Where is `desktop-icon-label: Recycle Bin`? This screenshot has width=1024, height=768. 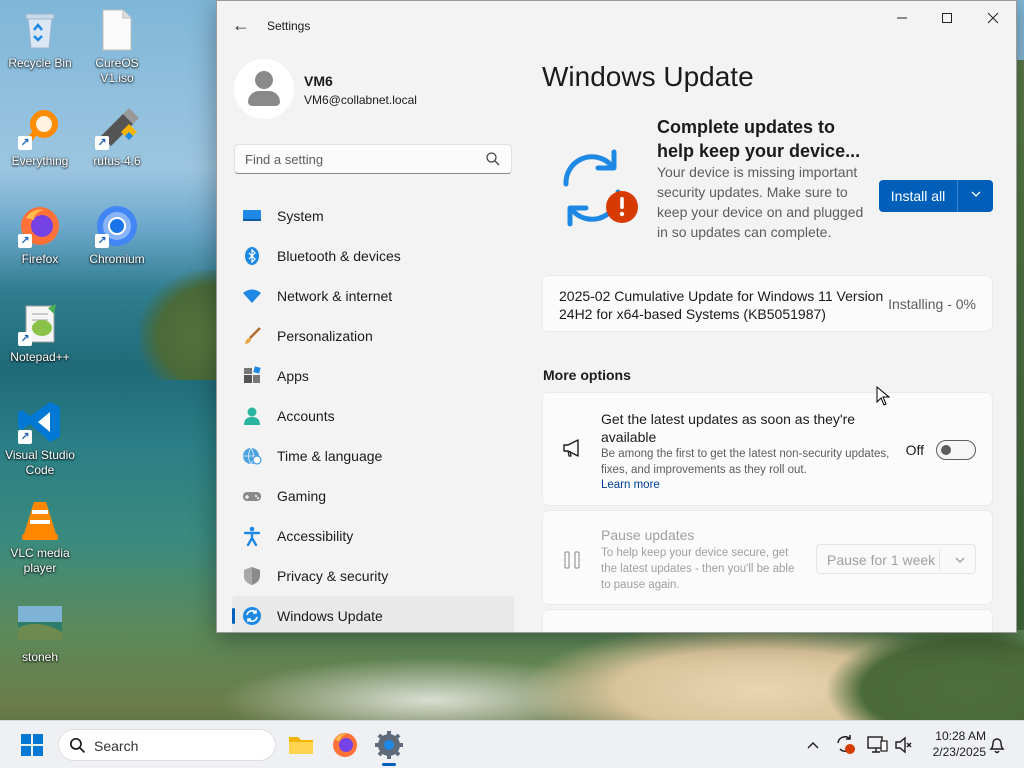
desktop-icon-label: Recycle Bin is located at coordinates (40, 63).